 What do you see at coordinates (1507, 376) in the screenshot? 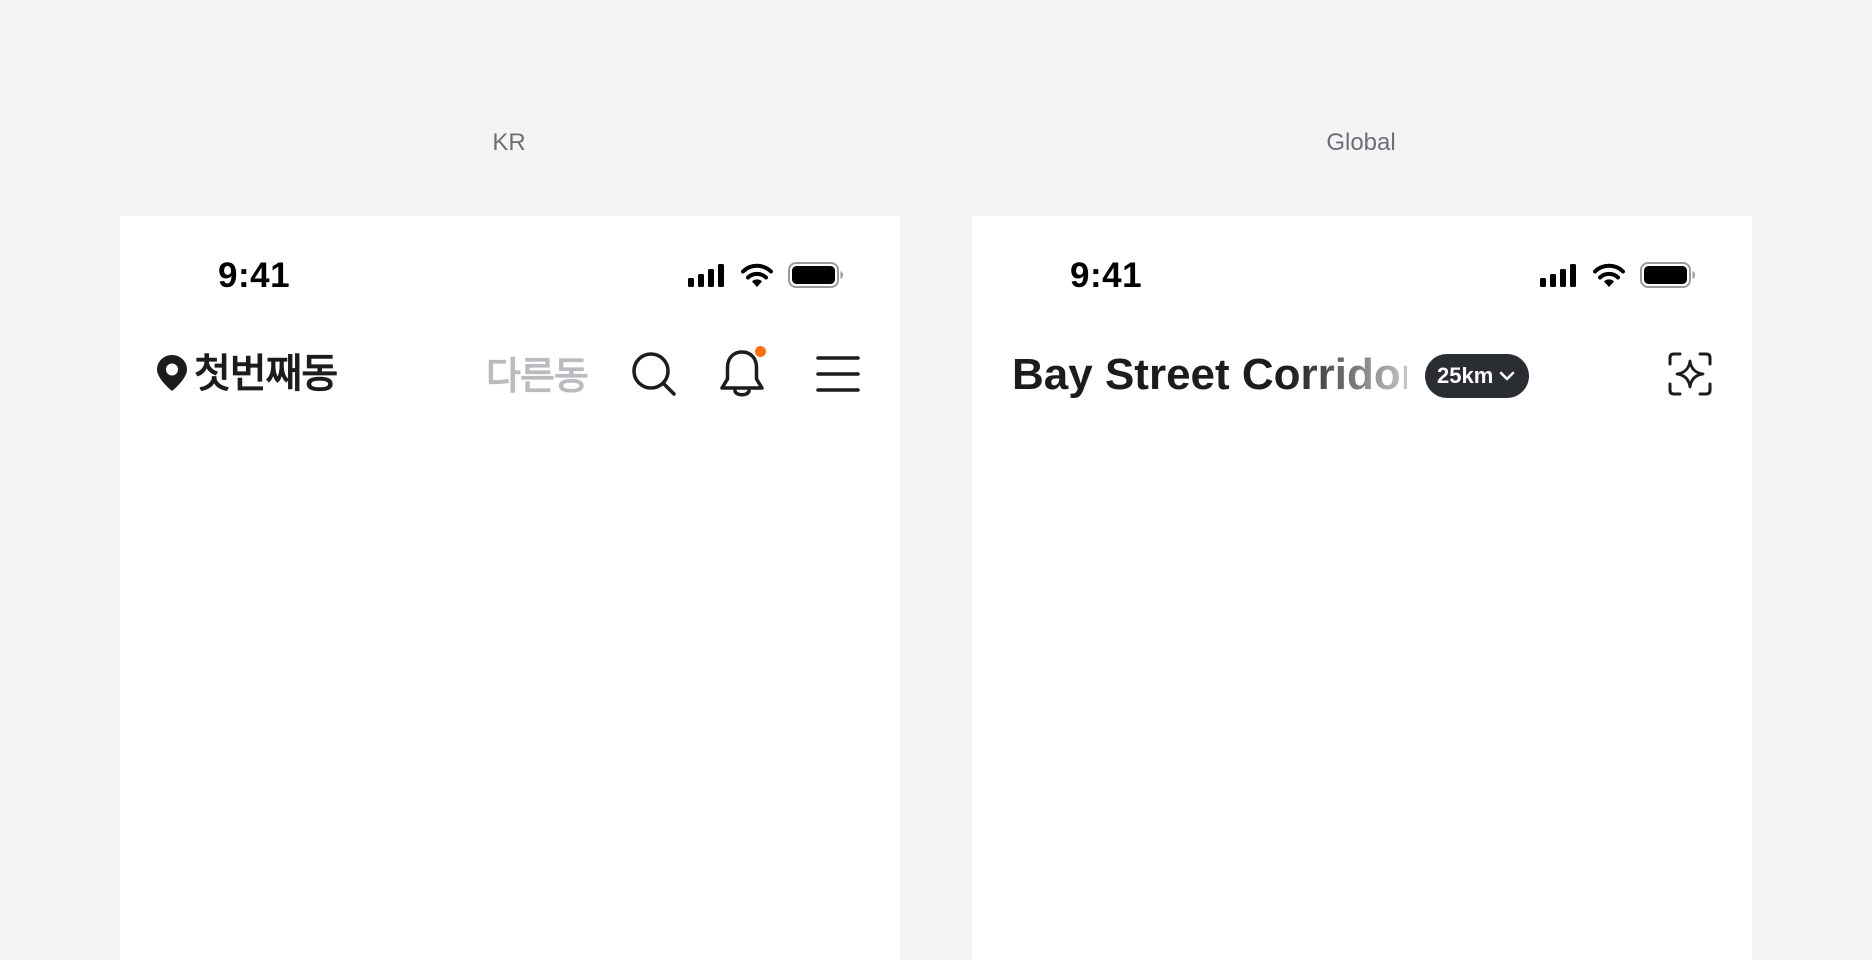
I see `chevron-down-icon` at bounding box center [1507, 376].